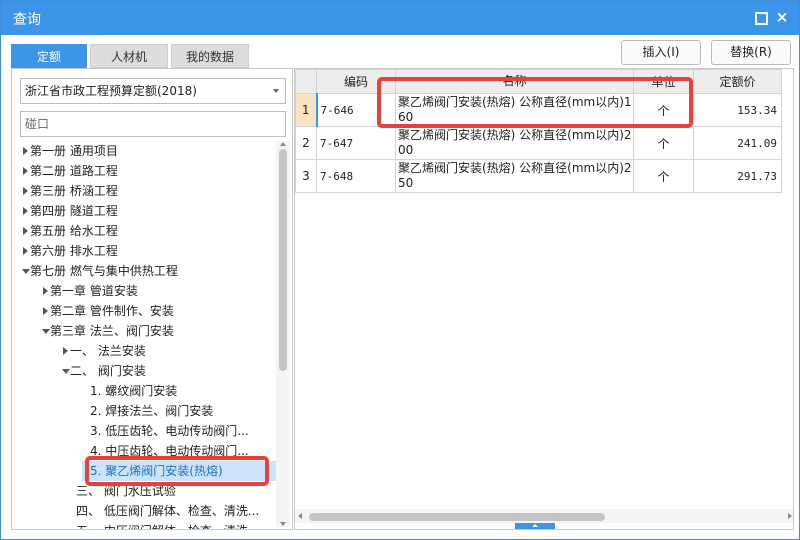  I want to click on tree-item-label: 第二章 管件制作、安装, so click(112, 311).